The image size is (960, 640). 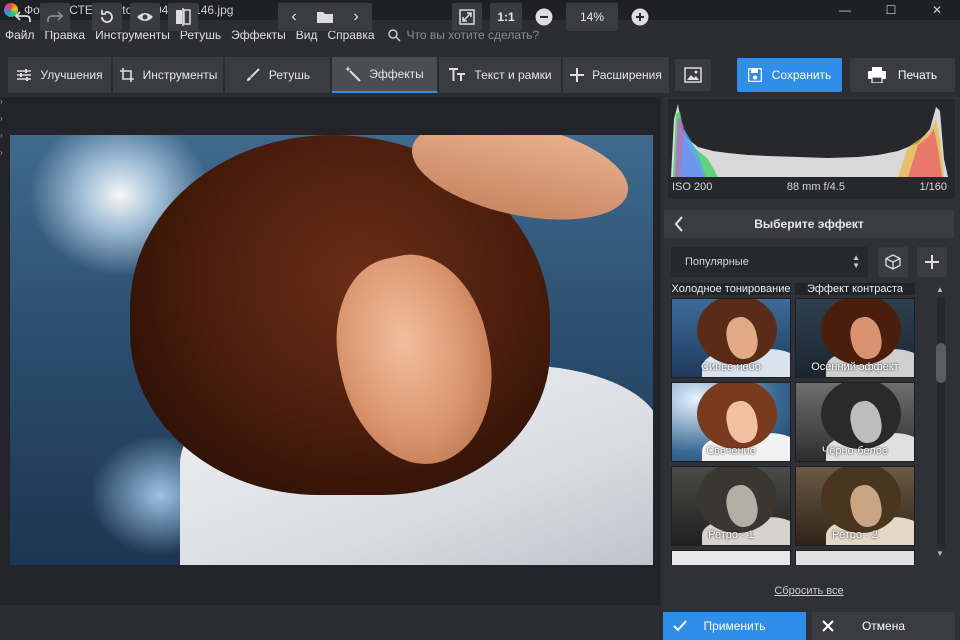 What do you see at coordinates (855, 535) in the screenshot?
I see `effect-label: Ретро - 2` at bounding box center [855, 535].